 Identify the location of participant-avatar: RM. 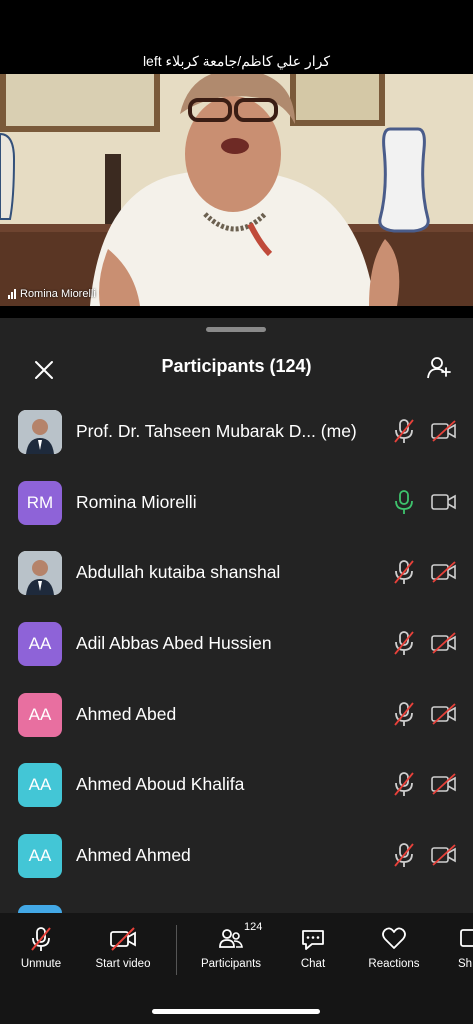
(40, 502).